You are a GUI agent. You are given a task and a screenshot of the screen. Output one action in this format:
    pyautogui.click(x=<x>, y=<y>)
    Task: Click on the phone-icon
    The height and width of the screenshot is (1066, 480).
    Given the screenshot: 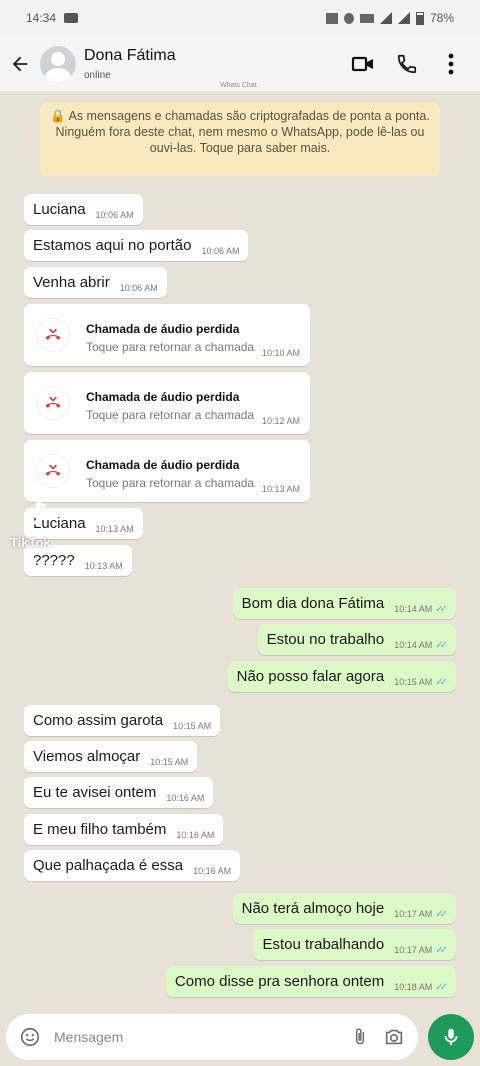 What is the action you would take?
    pyautogui.click(x=407, y=64)
    